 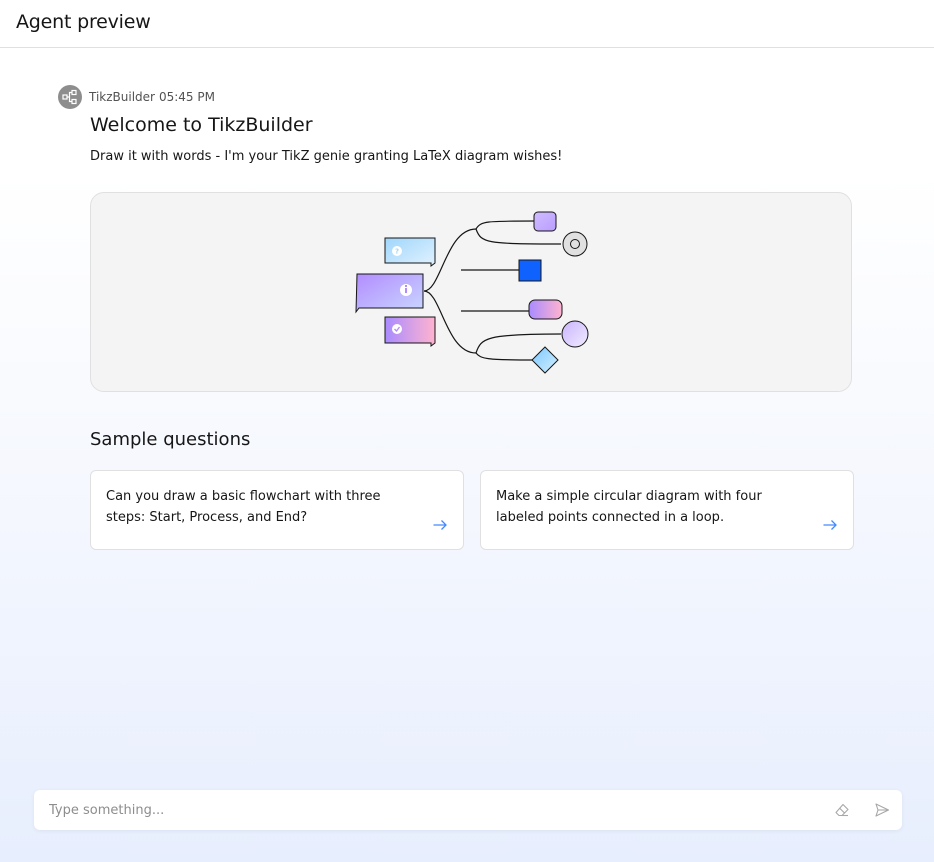 I want to click on agent-avatar, so click(x=70, y=97).